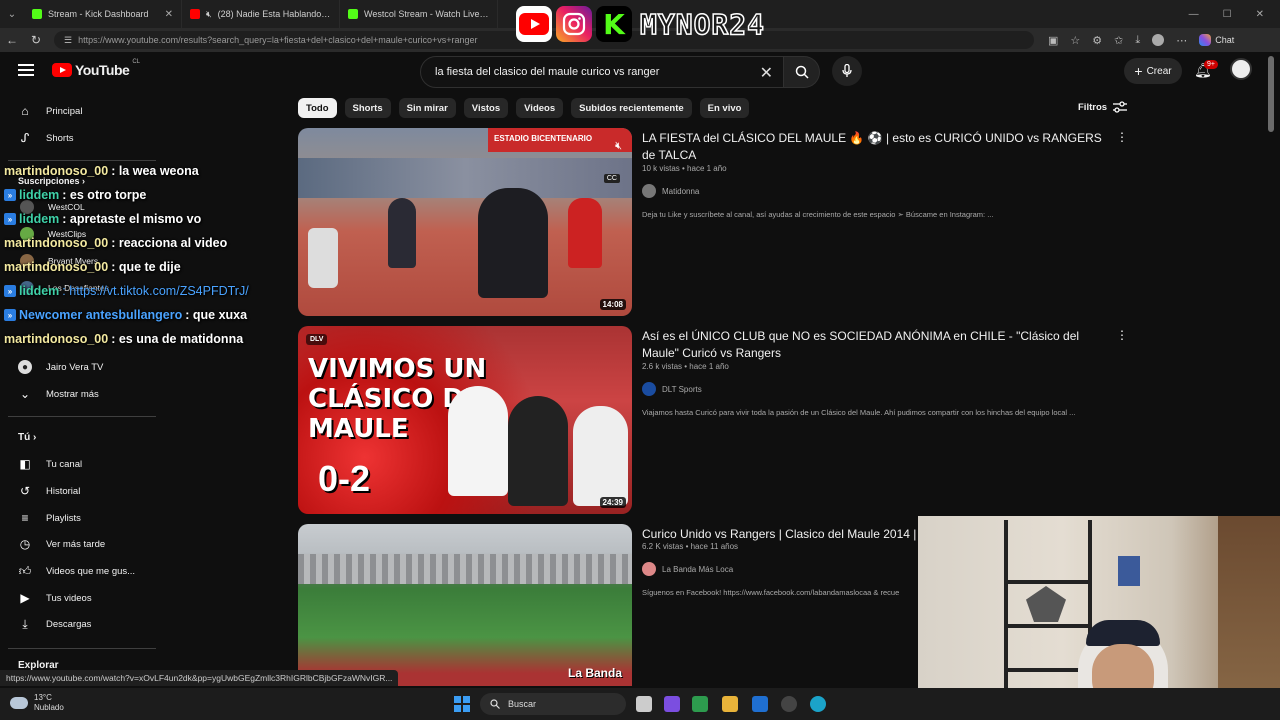 Image resolution: width=1280 pixels, height=720 pixels. I want to click on muted-speaker-icon: 🔇︎, so click(209, 14).